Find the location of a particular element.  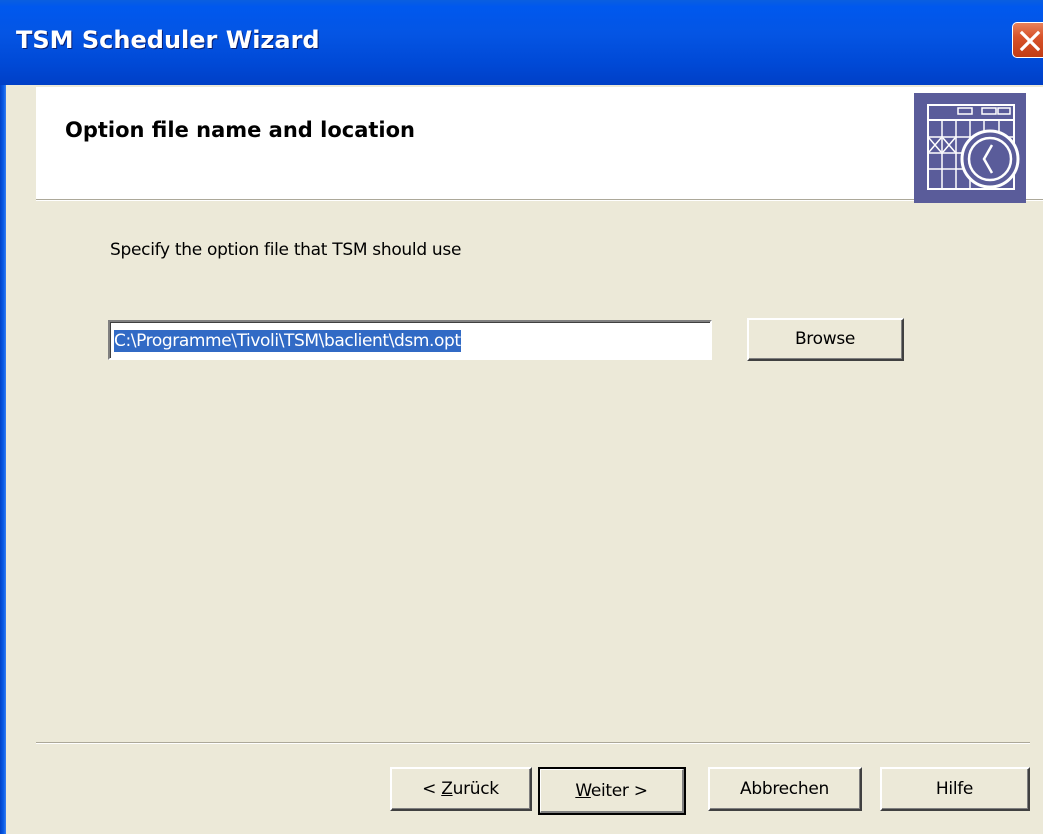

help-button-label: Hilfe is located at coordinates (954, 788).